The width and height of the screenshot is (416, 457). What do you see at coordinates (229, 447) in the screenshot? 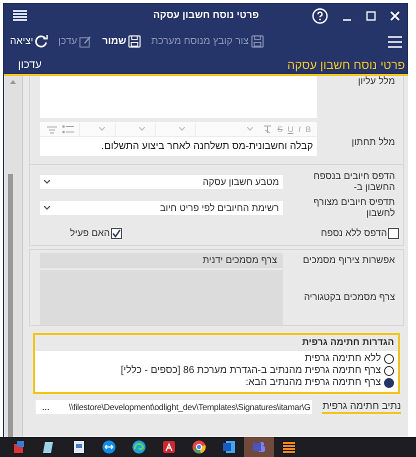
I see `word-icon` at bounding box center [229, 447].